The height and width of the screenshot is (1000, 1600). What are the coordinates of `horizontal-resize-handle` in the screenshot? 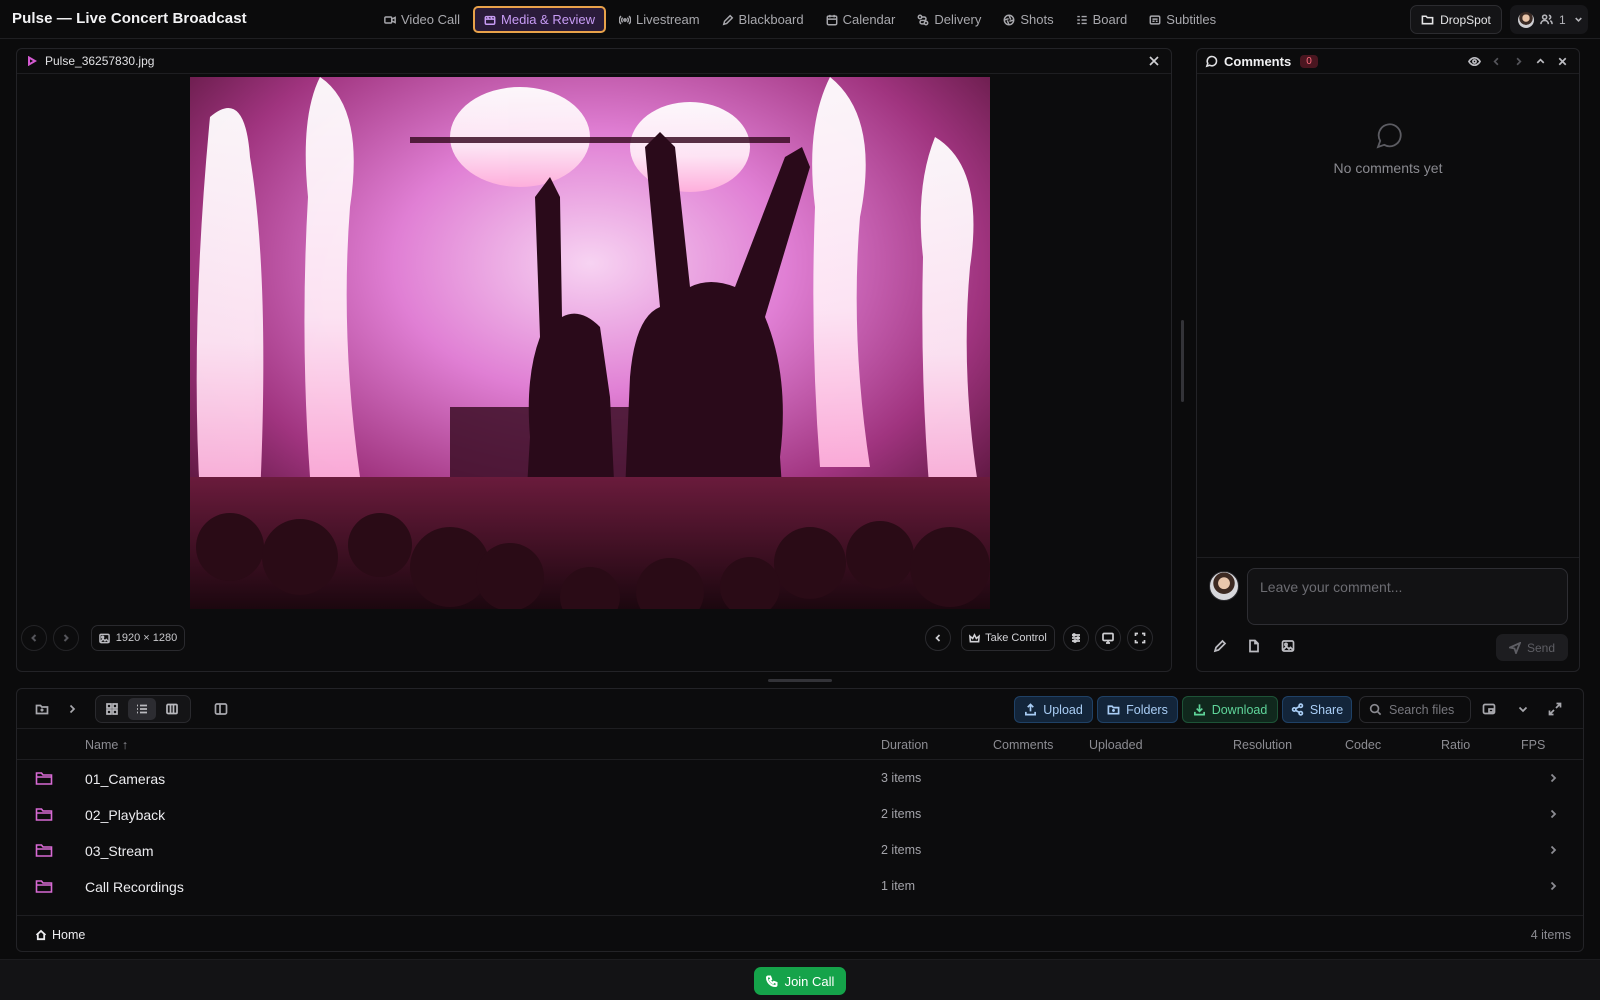 It's located at (800, 680).